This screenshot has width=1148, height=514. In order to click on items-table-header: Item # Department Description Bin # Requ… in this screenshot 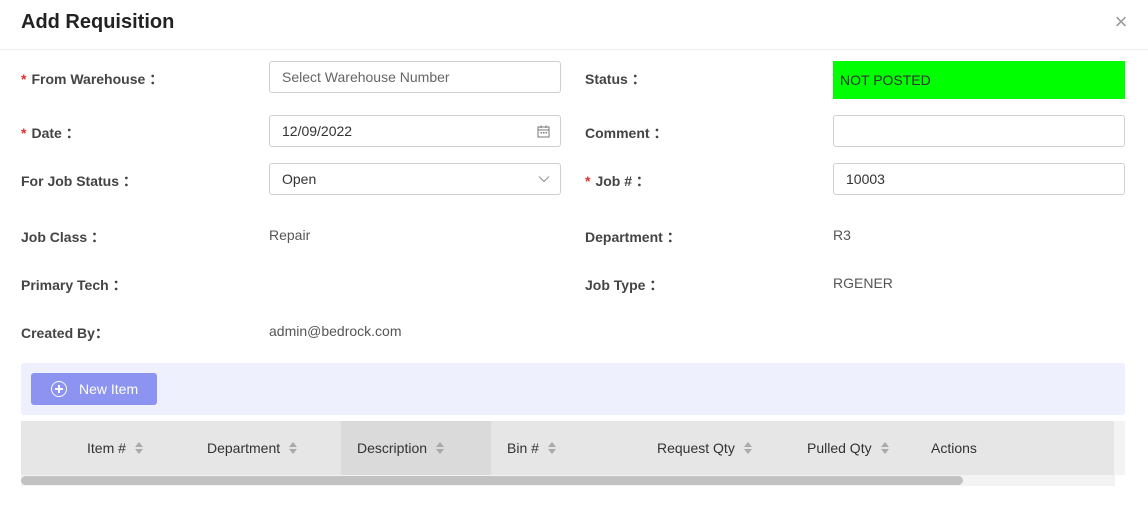, I will do `click(567, 448)`.